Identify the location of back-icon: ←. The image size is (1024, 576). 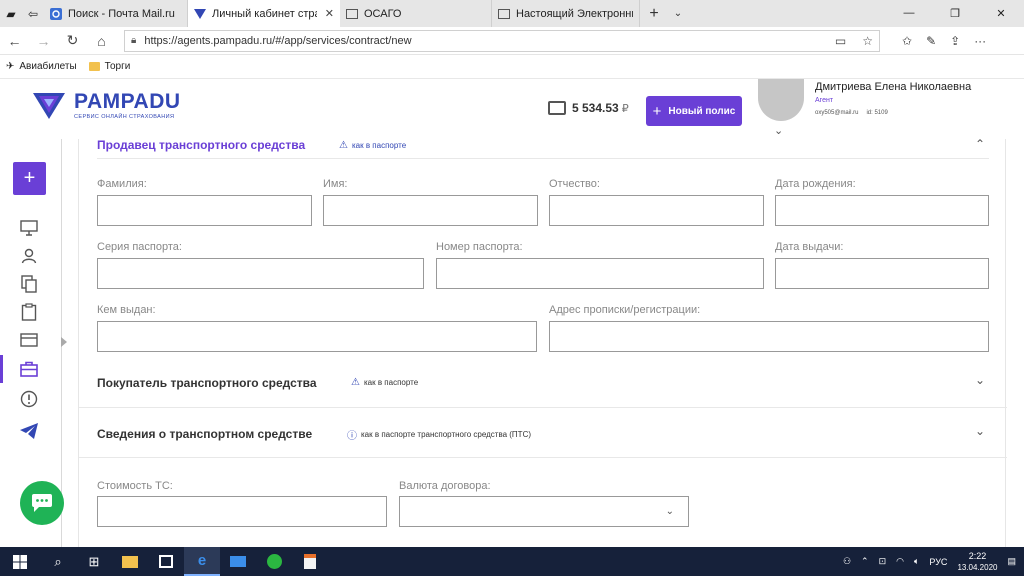
(14, 41).